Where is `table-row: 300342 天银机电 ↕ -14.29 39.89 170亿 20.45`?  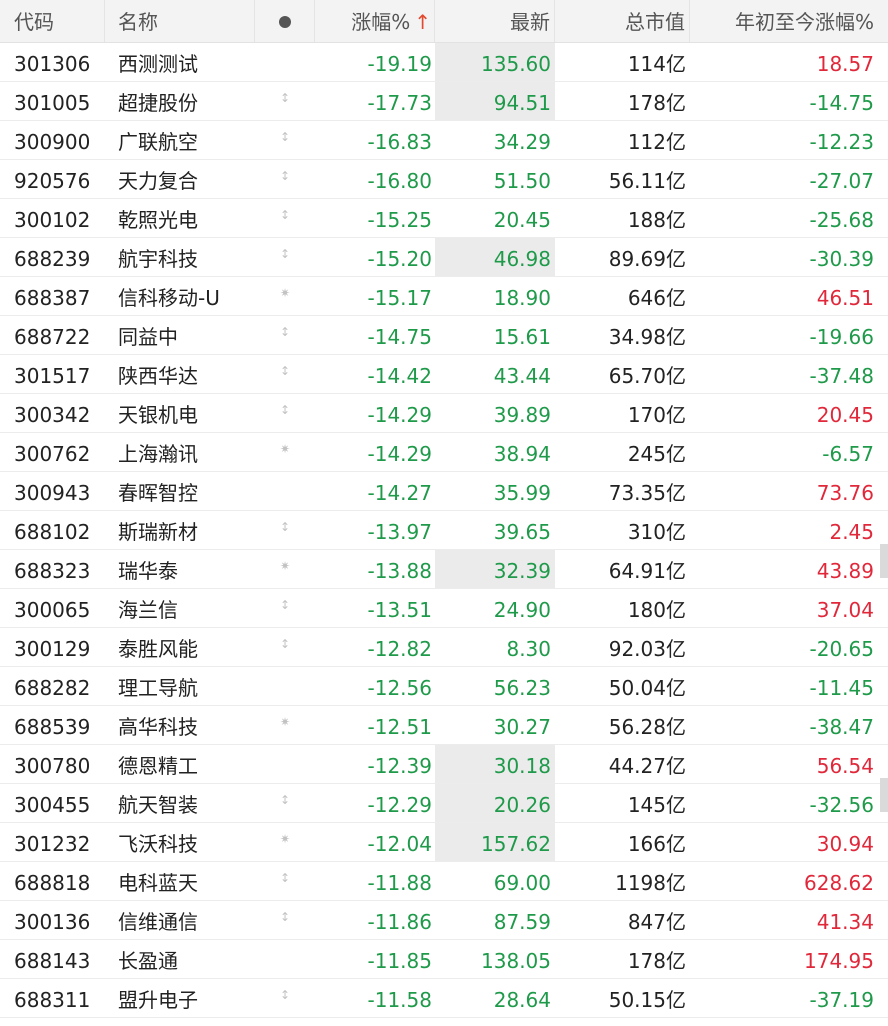
table-row: 300342 天银机电 ↕ -14.29 39.89 170亿 20.45 is located at coordinates (444, 413).